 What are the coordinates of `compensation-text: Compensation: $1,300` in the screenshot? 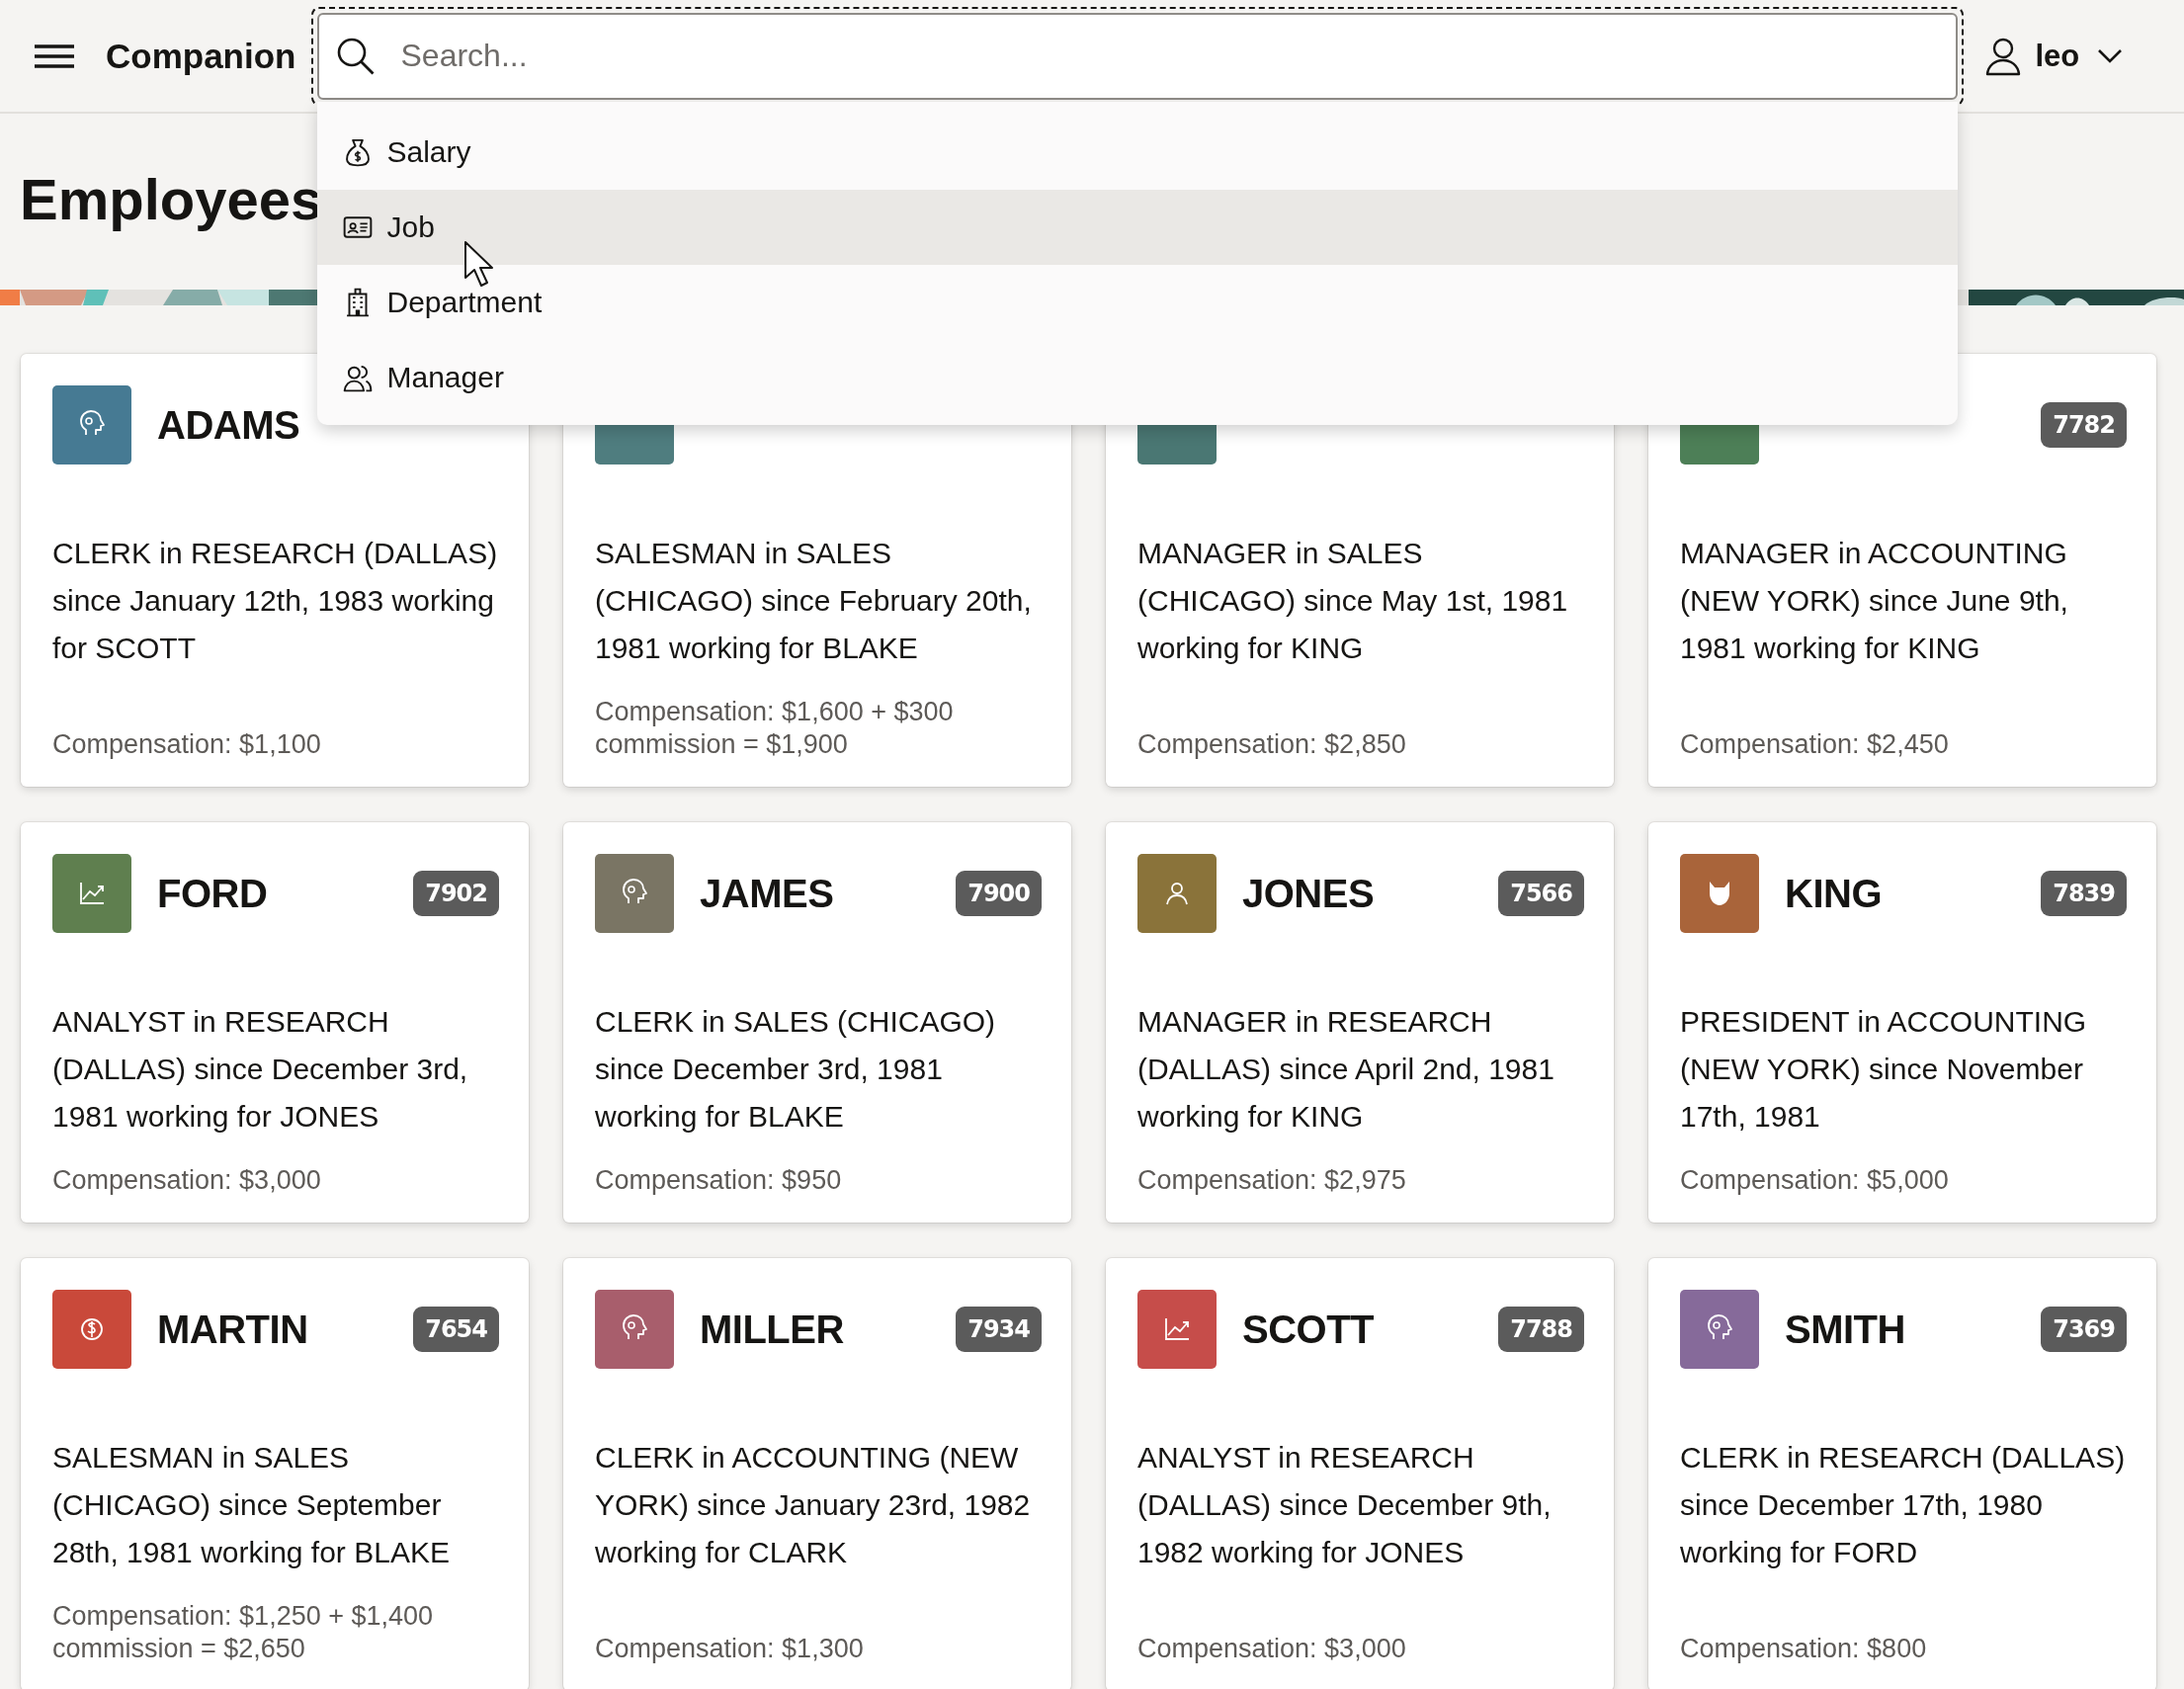 It's located at (730, 1649).